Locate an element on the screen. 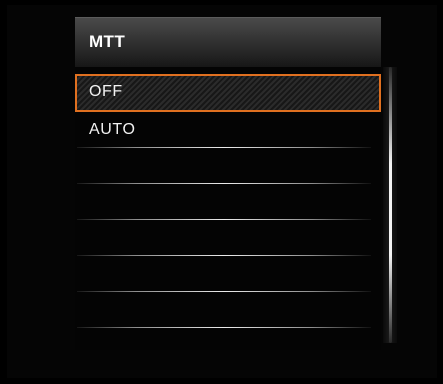 The image size is (443, 384). menu-item-off: OFF is located at coordinates (228, 93).